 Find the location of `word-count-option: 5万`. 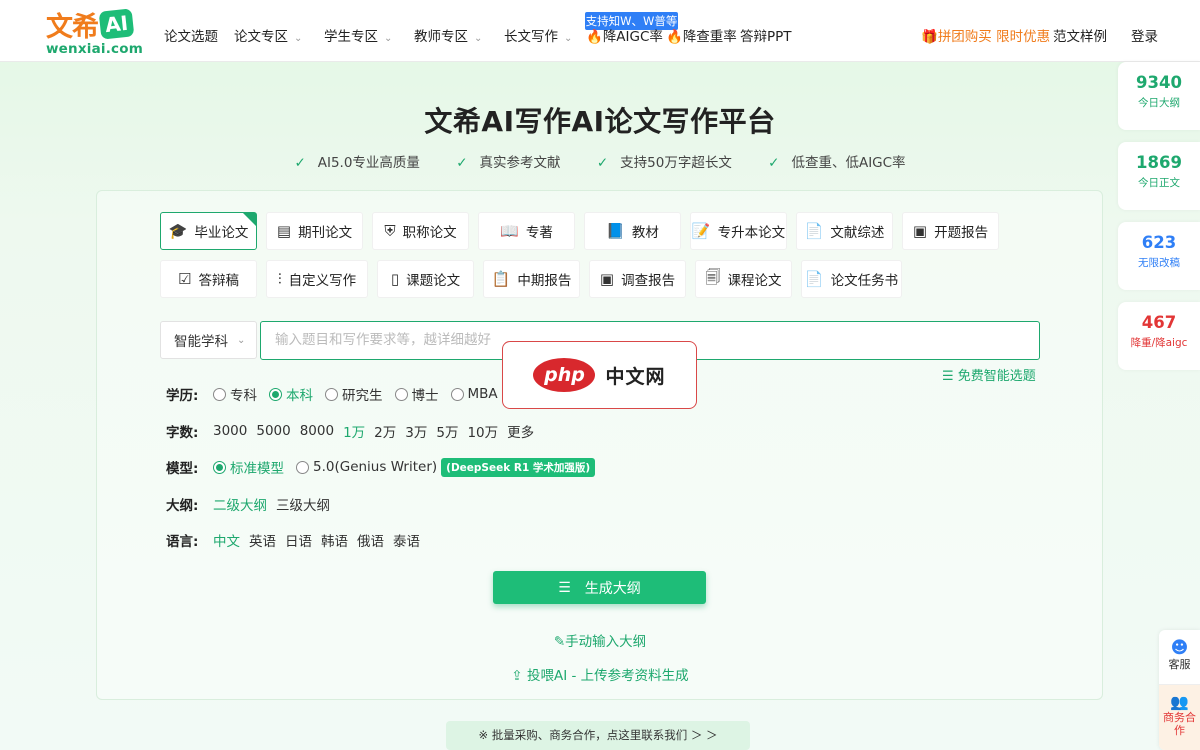

word-count-option: 5万 is located at coordinates (447, 431).